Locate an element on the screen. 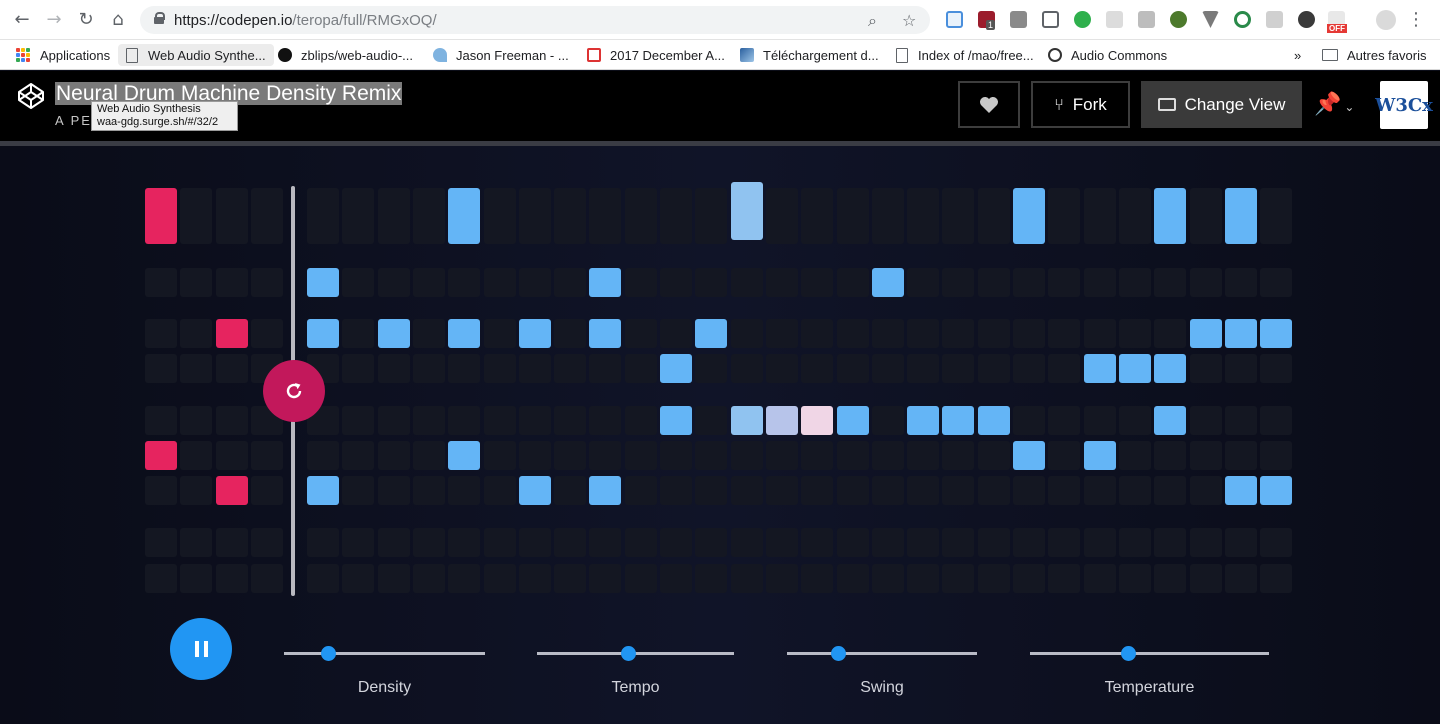 The width and height of the screenshot is (1440, 724). regenerate-button is located at coordinates (294, 391).